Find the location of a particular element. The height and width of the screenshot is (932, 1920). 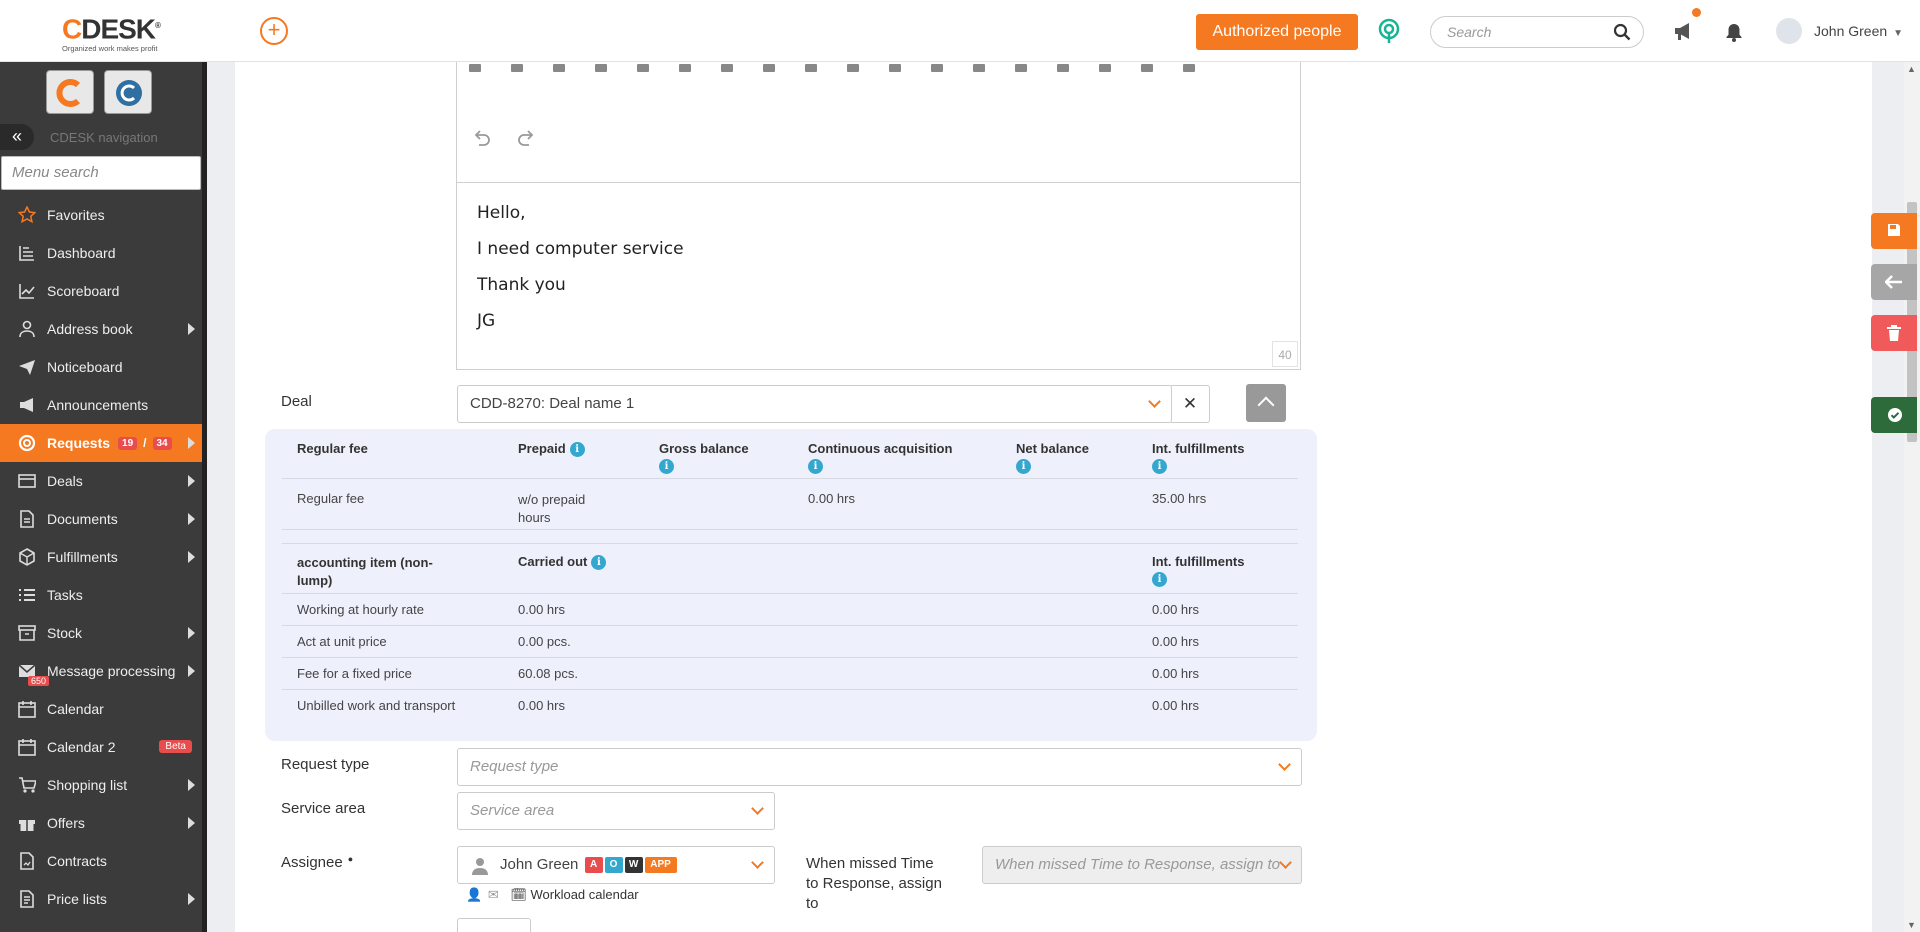

sidebar-item-message-processing: Message processing 650 is located at coordinates (101, 671).